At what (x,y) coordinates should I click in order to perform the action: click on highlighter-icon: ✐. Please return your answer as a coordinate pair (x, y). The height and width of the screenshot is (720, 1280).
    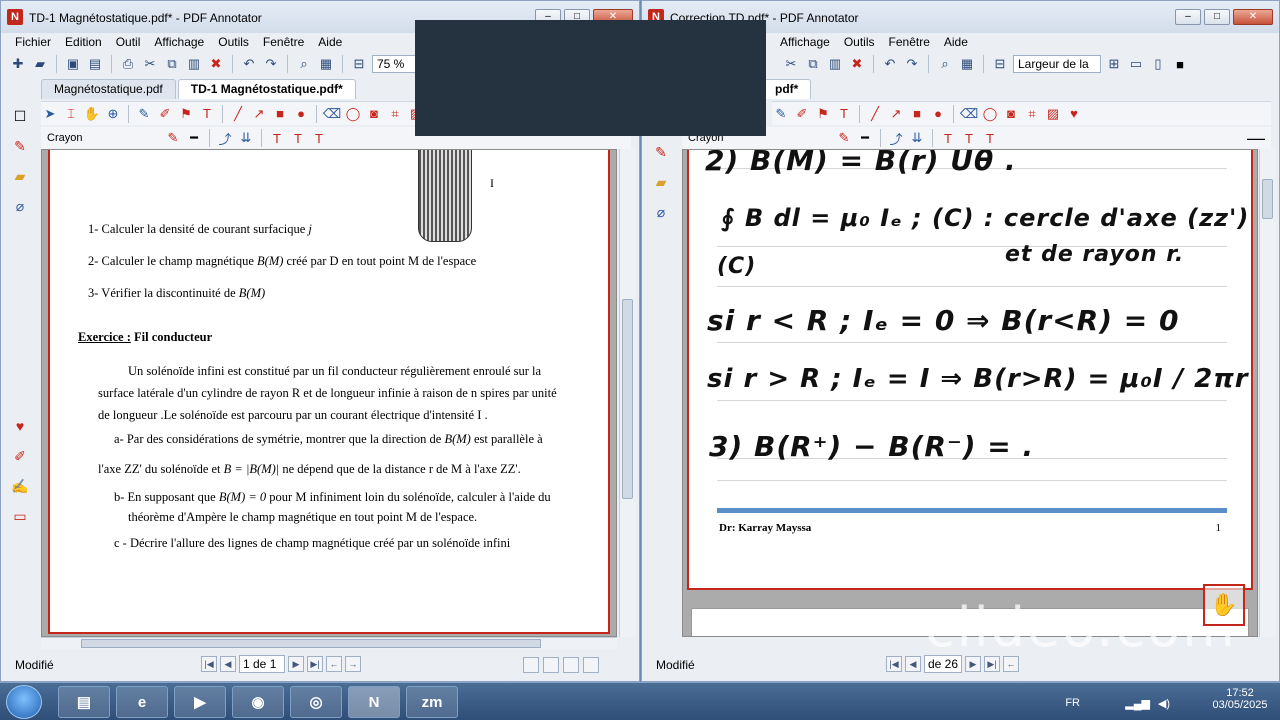
    Looking at the image, I should click on (165, 114).